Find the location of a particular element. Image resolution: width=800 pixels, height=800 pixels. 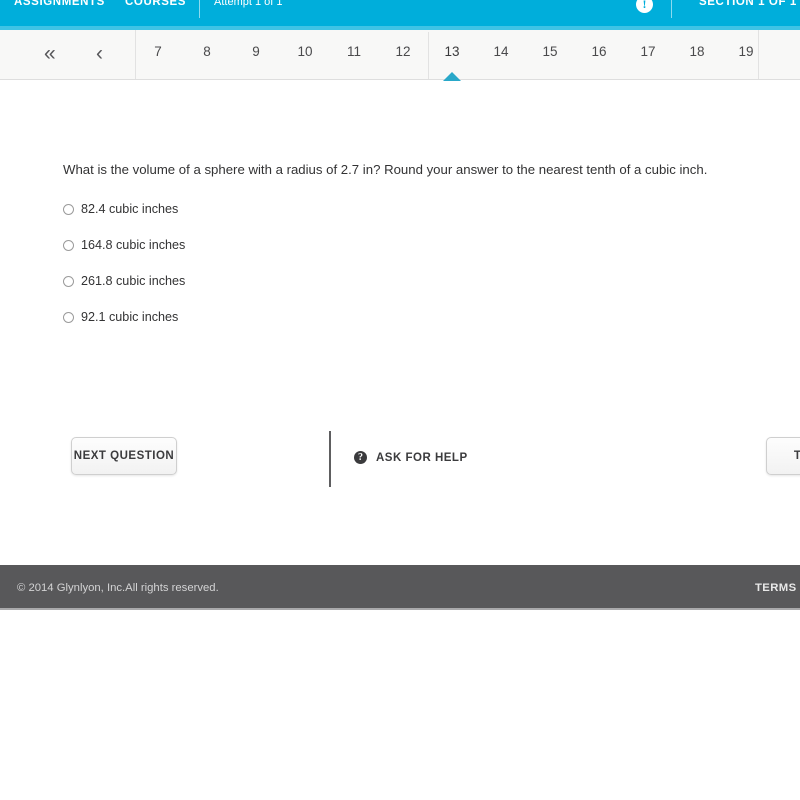

pagination-arrow-group: « ‹ is located at coordinates (68, 54).